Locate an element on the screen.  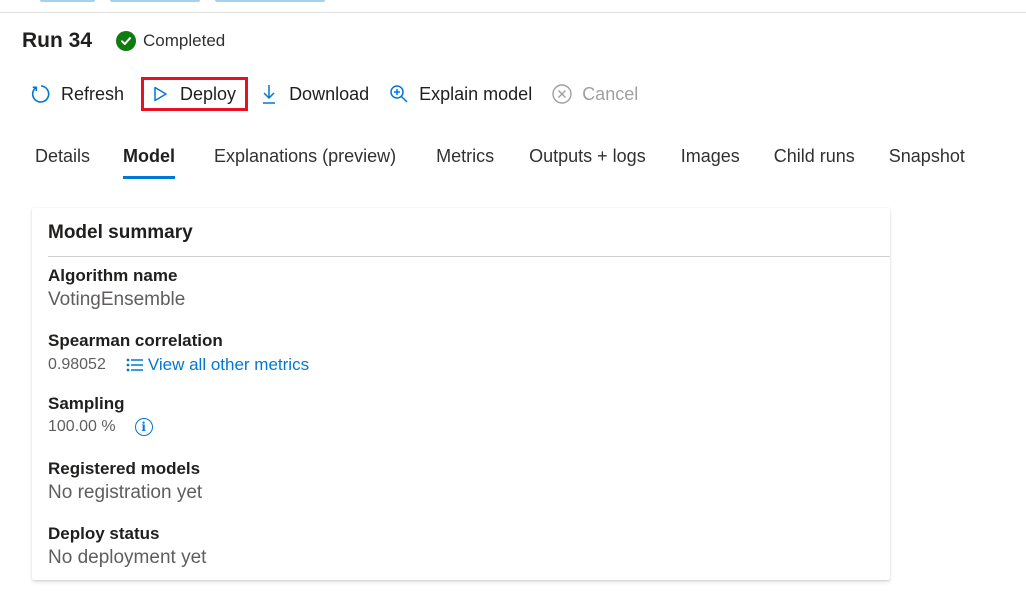
view-metrics-link: View all other metrics is located at coordinates (217, 365).